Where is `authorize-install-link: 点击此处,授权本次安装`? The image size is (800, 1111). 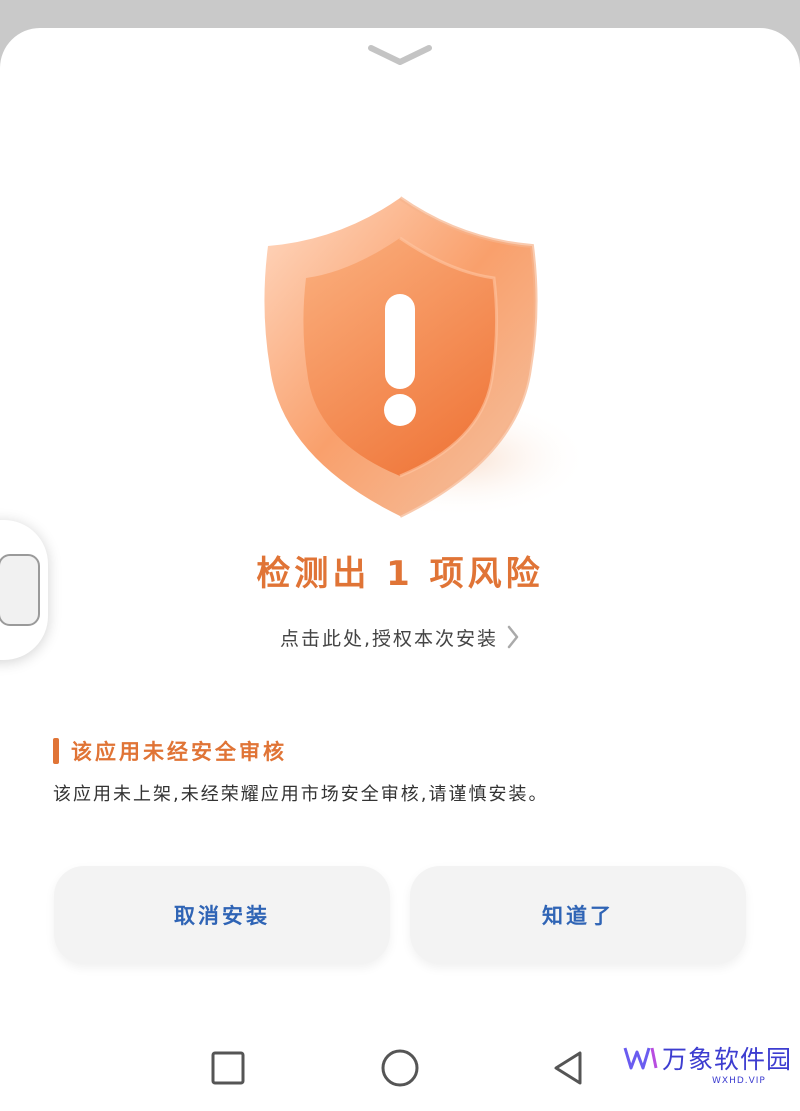
authorize-install-link: 点击此处,授权本次安装 is located at coordinates (400, 637).